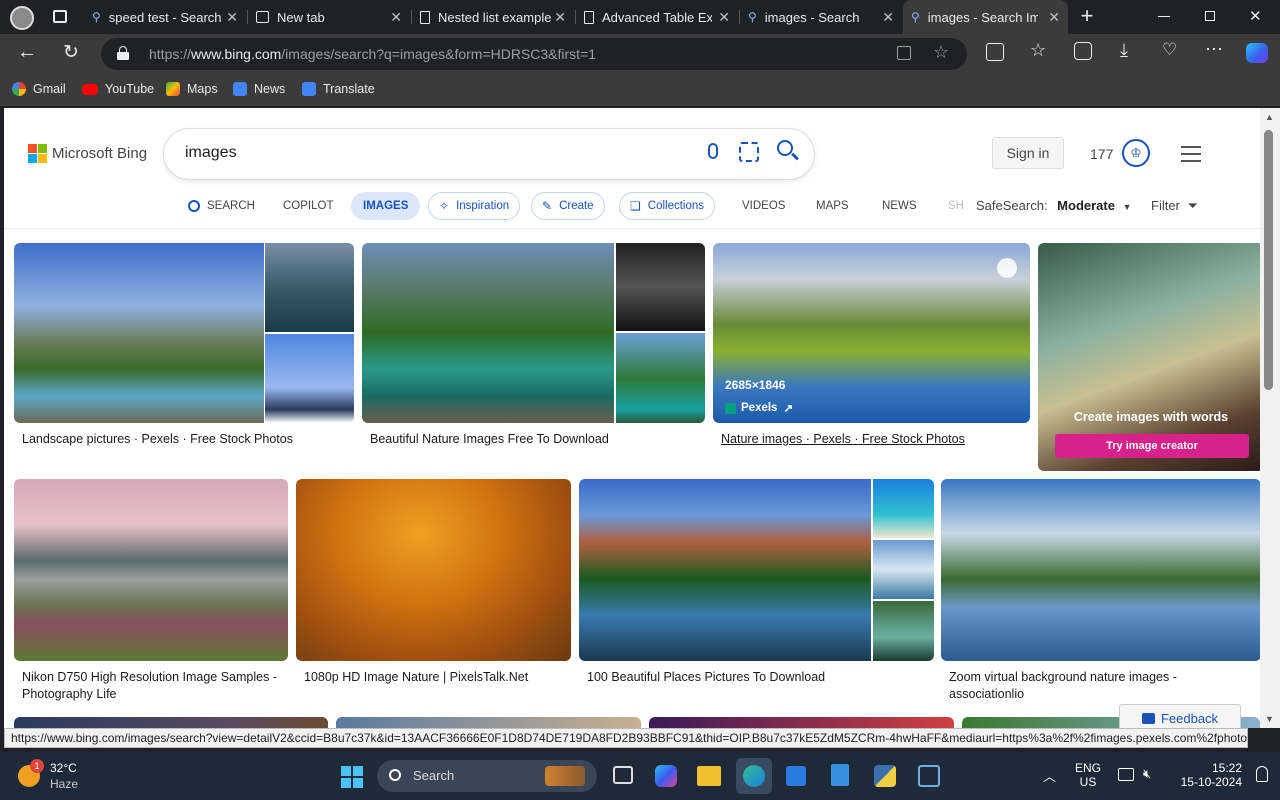 The height and width of the screenshot is (800, 1280). I want to click on microphone-icon, so click(713, 151).